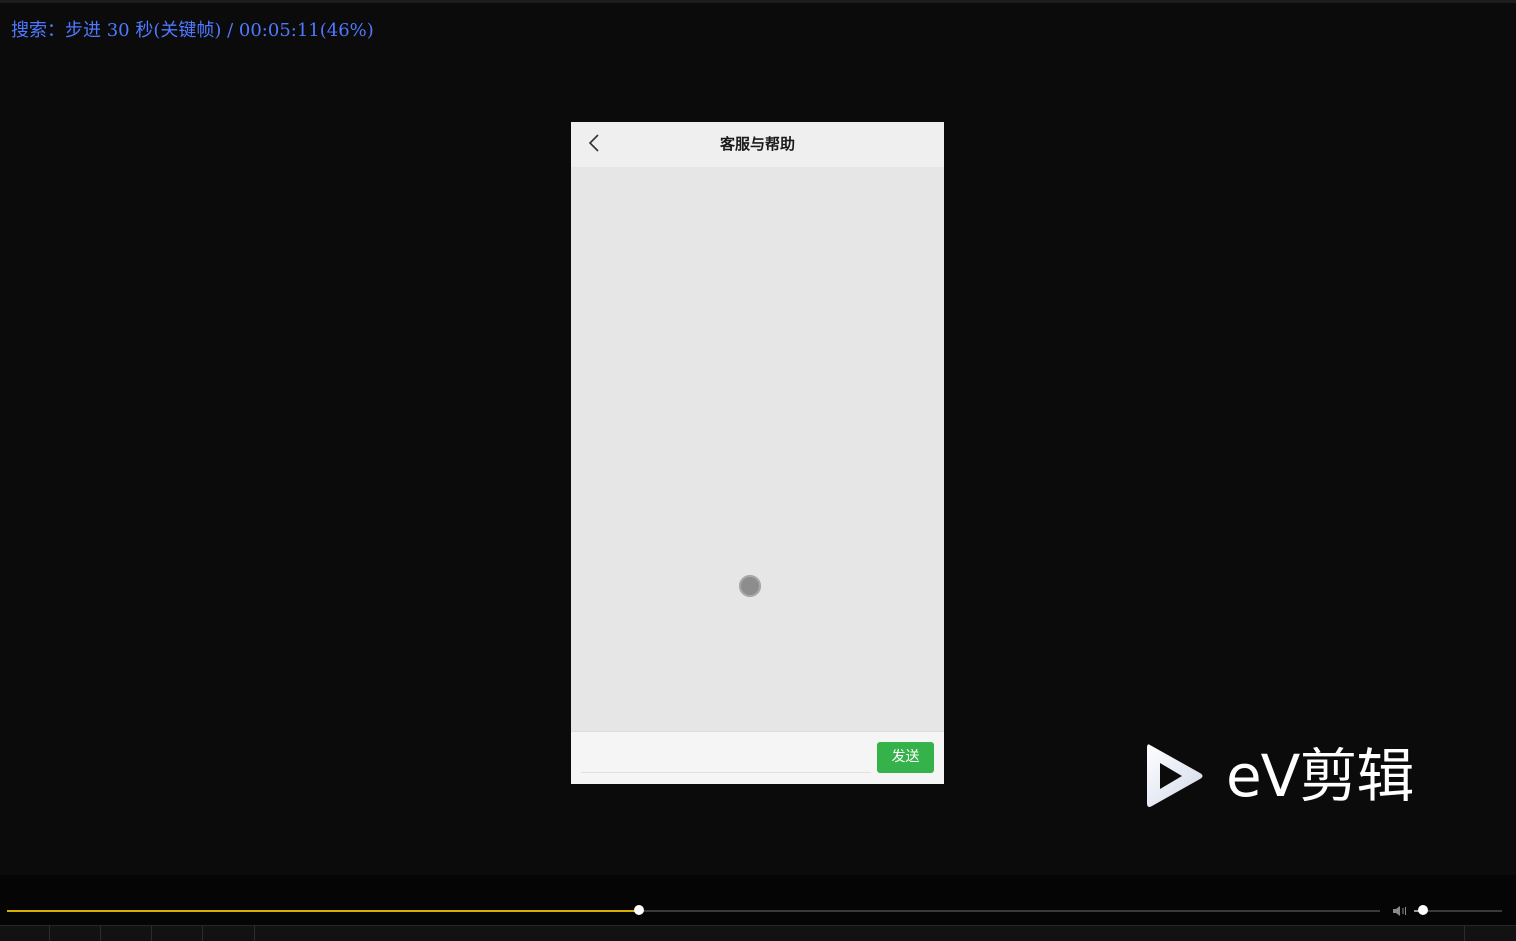 This screenshot has width=1516, height=941. I want to click on seek-bar, so click(693, 910).